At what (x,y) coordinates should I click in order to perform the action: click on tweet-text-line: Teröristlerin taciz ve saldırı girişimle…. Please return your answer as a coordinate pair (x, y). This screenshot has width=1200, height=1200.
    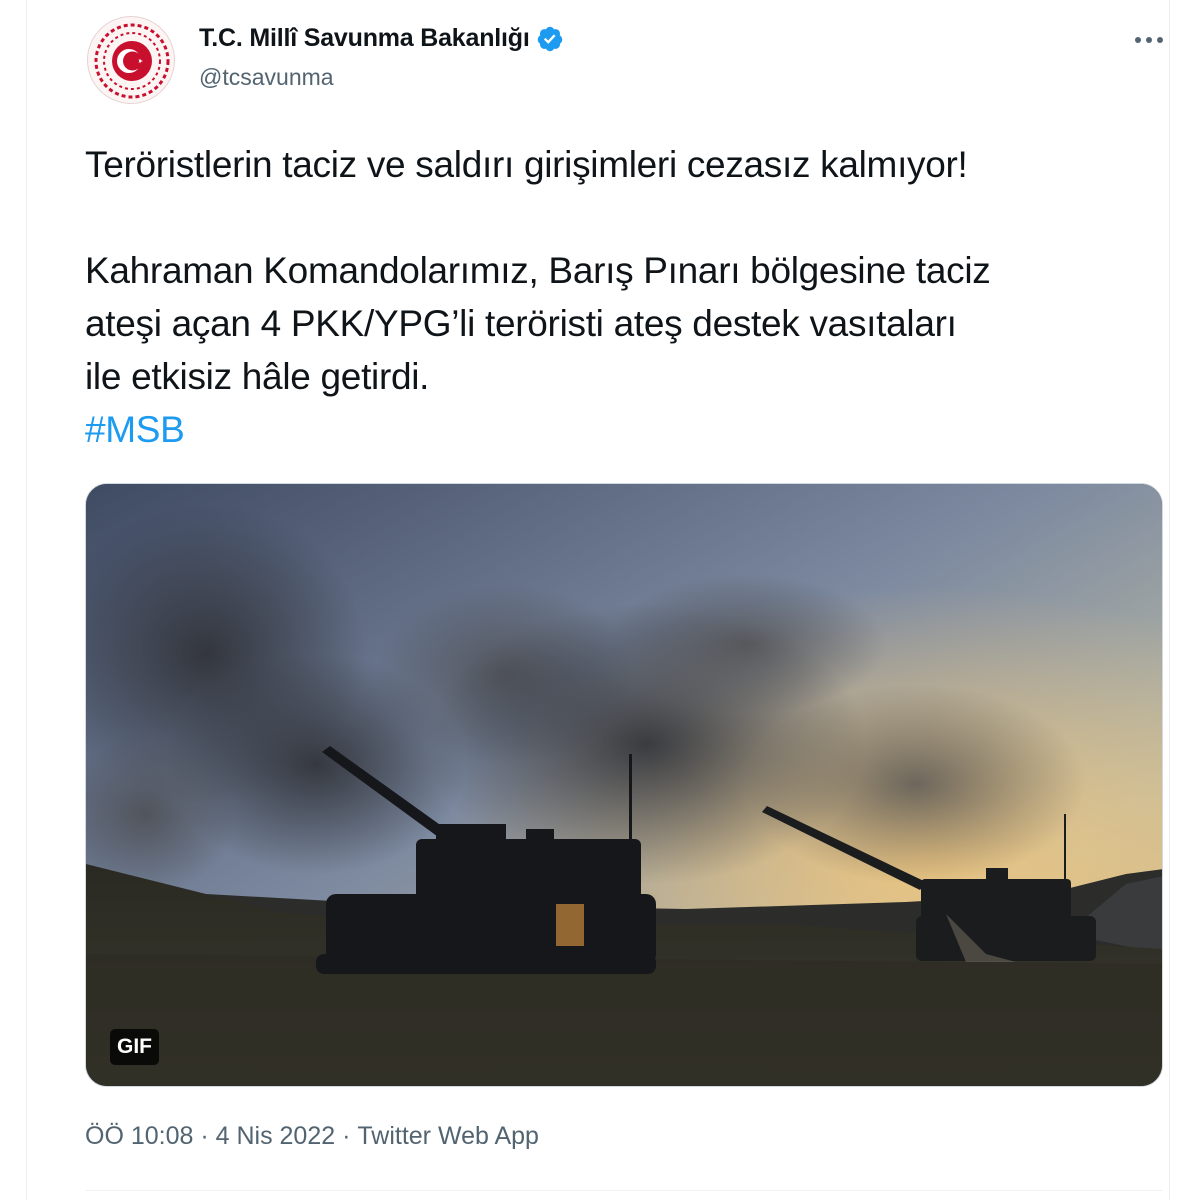
    Looking at the image, I should click on (526, 164).